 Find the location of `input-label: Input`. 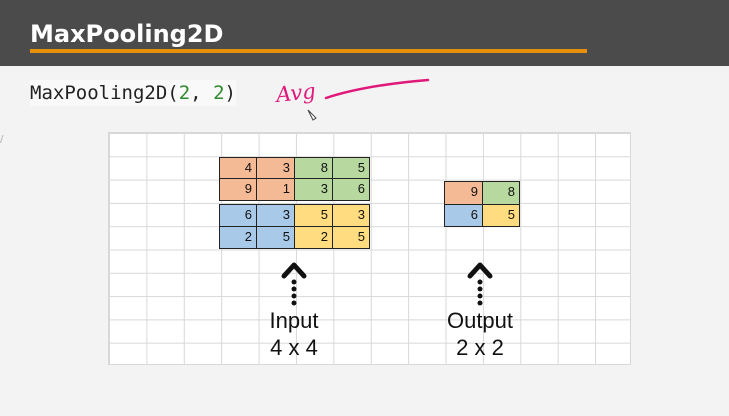

input-label: Input is located at coordinates (294, 320).